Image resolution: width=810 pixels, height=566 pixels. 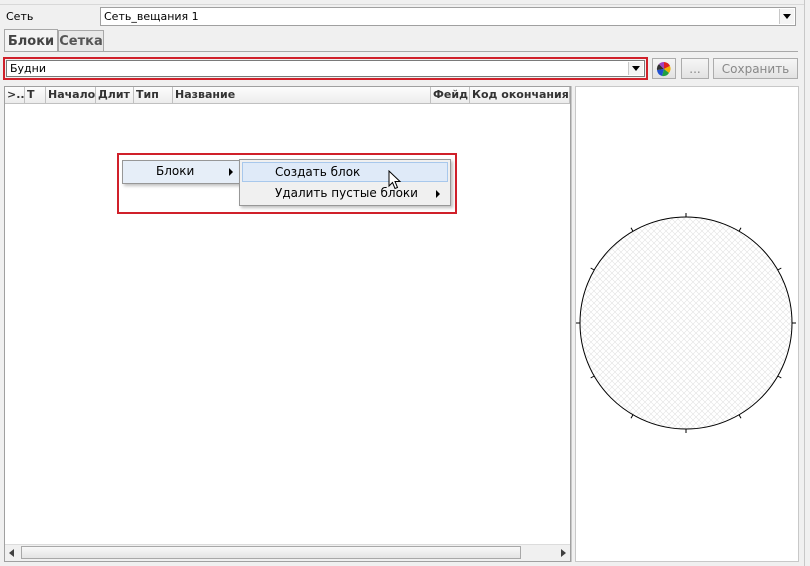 I want to click on column-header-name: Название, so click(x=302, y=95).